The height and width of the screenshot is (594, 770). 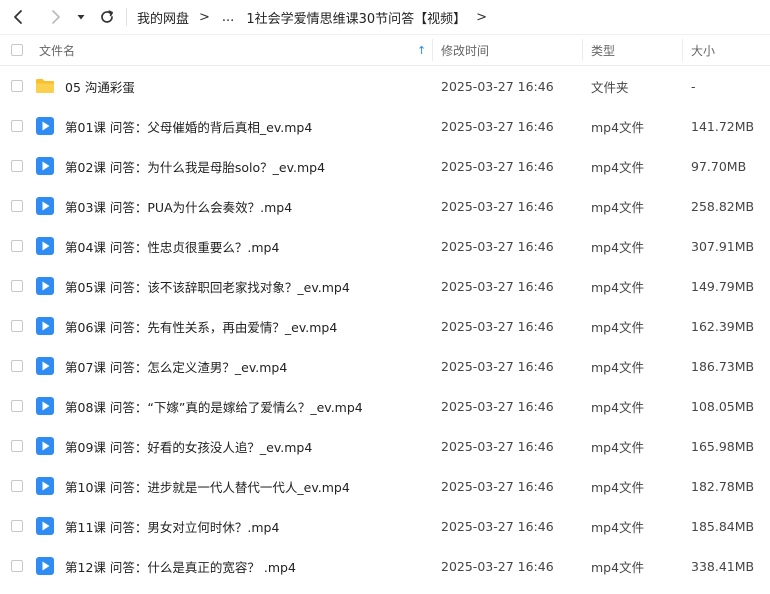 What do you see at coordinates (723, 126) in the screenshot?
I see `file-size: 141.72MB` at bounding box center [723, 126].